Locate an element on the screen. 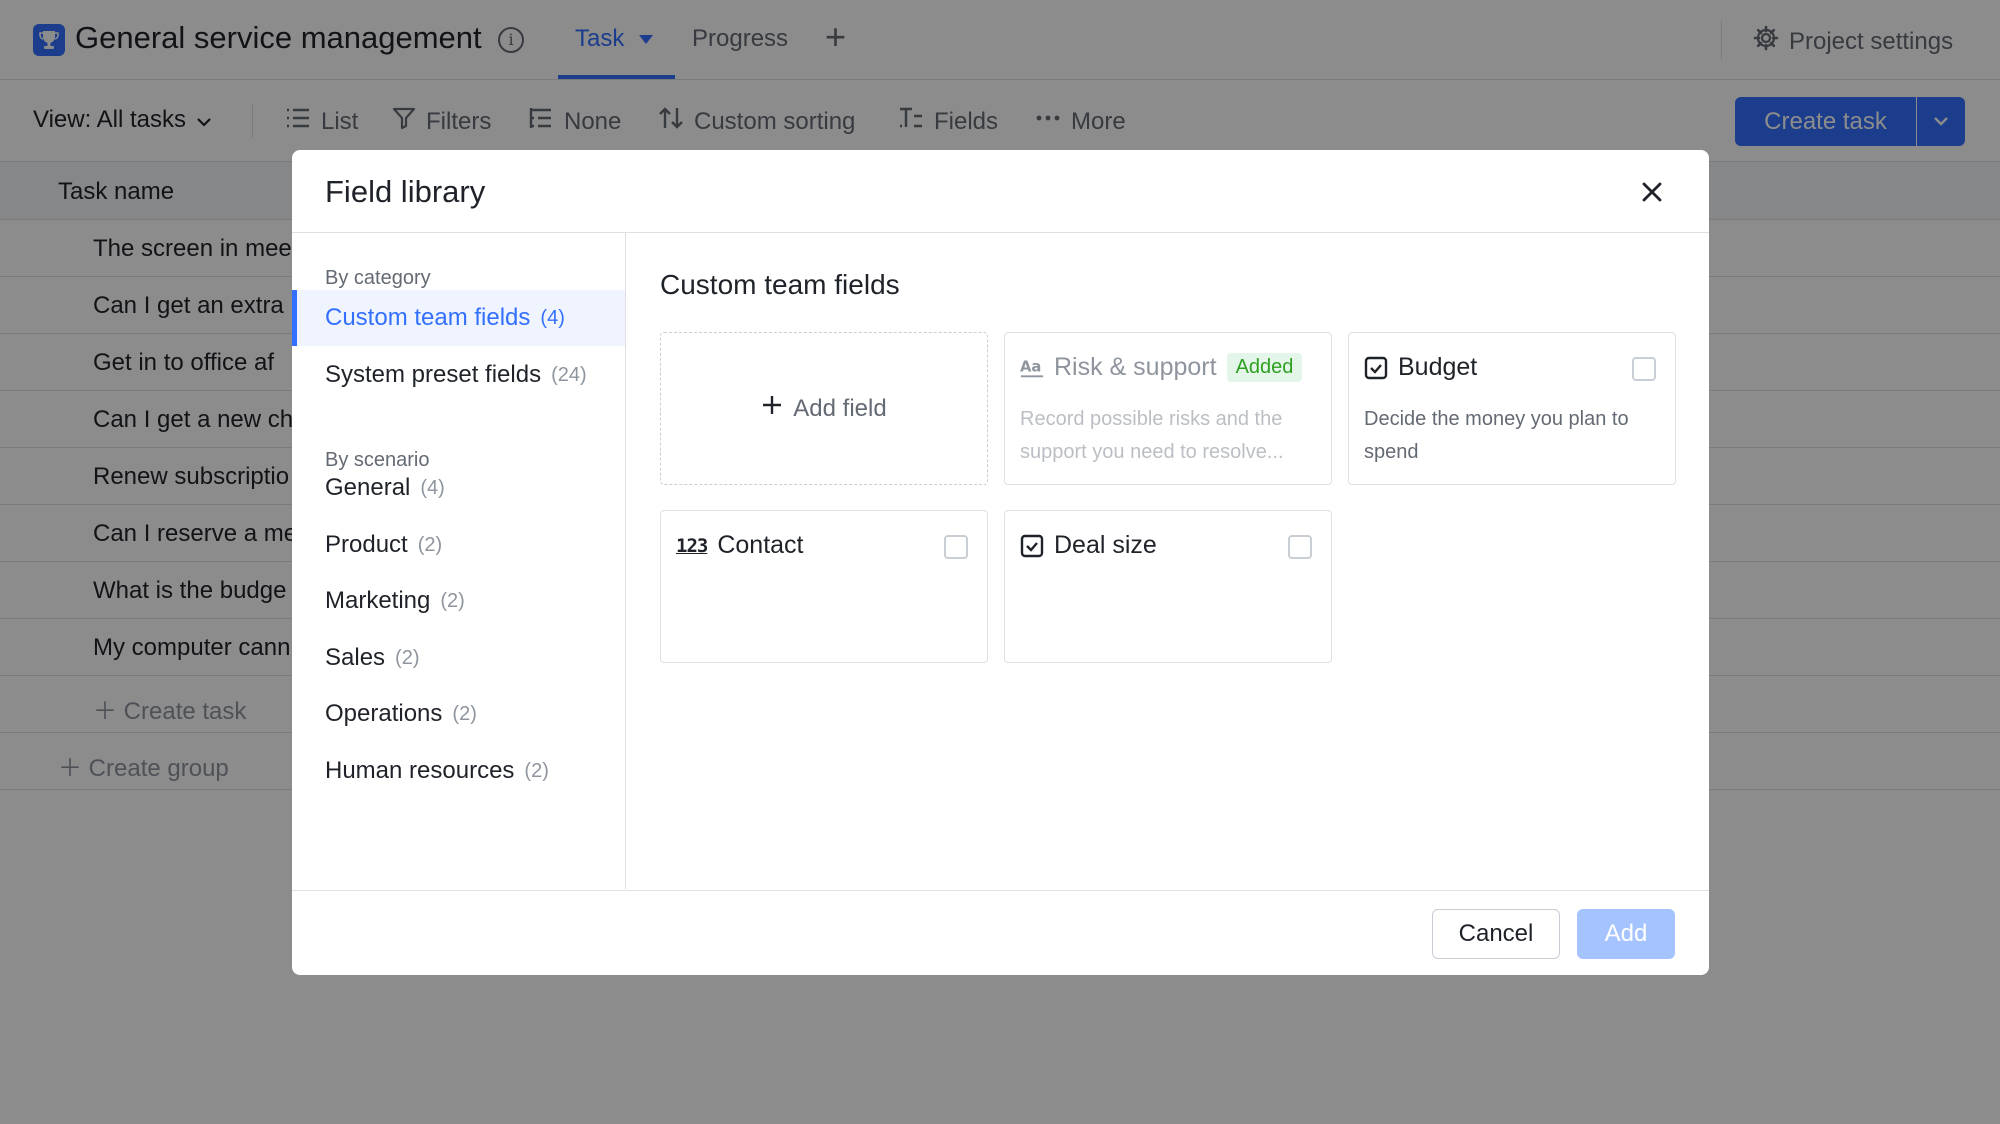  add-button: Add is located at coordinates (1626, 934).